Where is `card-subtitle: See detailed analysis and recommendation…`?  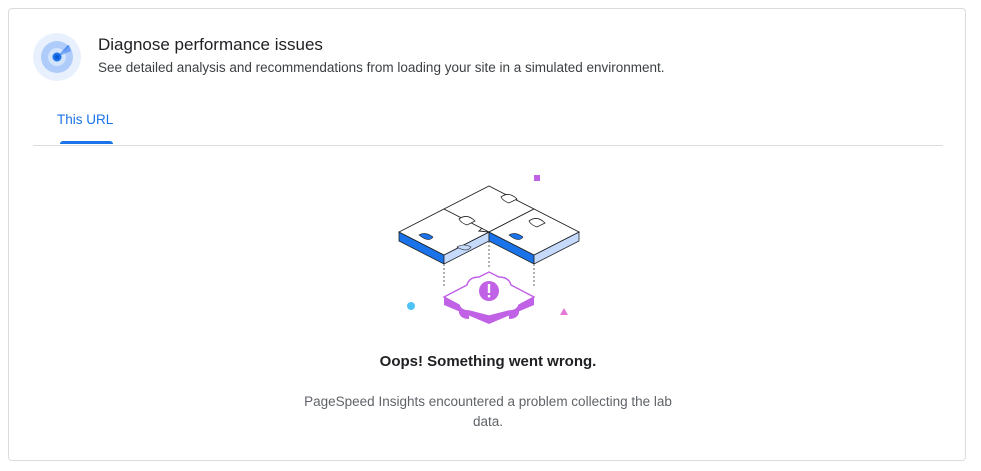
card-subtitle: See detailed analysis and recommendation… is located at coordinates (381, 67).